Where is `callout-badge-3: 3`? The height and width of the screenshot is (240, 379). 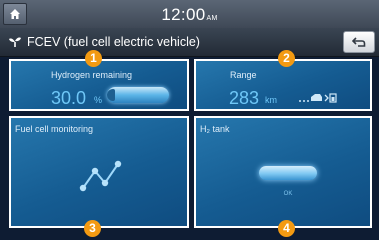 callout-badge-3: 3 is located at coordinates (92, 228).